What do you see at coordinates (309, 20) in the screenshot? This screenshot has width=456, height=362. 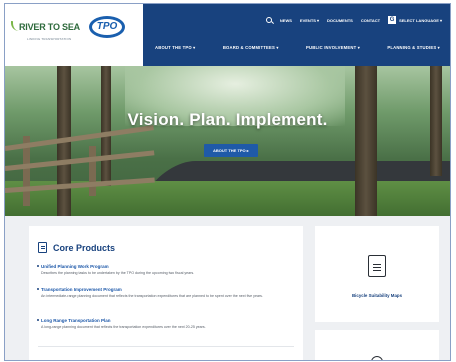 I see `util-link-events: EVENTS ▾` at bounding box center [309, 20].